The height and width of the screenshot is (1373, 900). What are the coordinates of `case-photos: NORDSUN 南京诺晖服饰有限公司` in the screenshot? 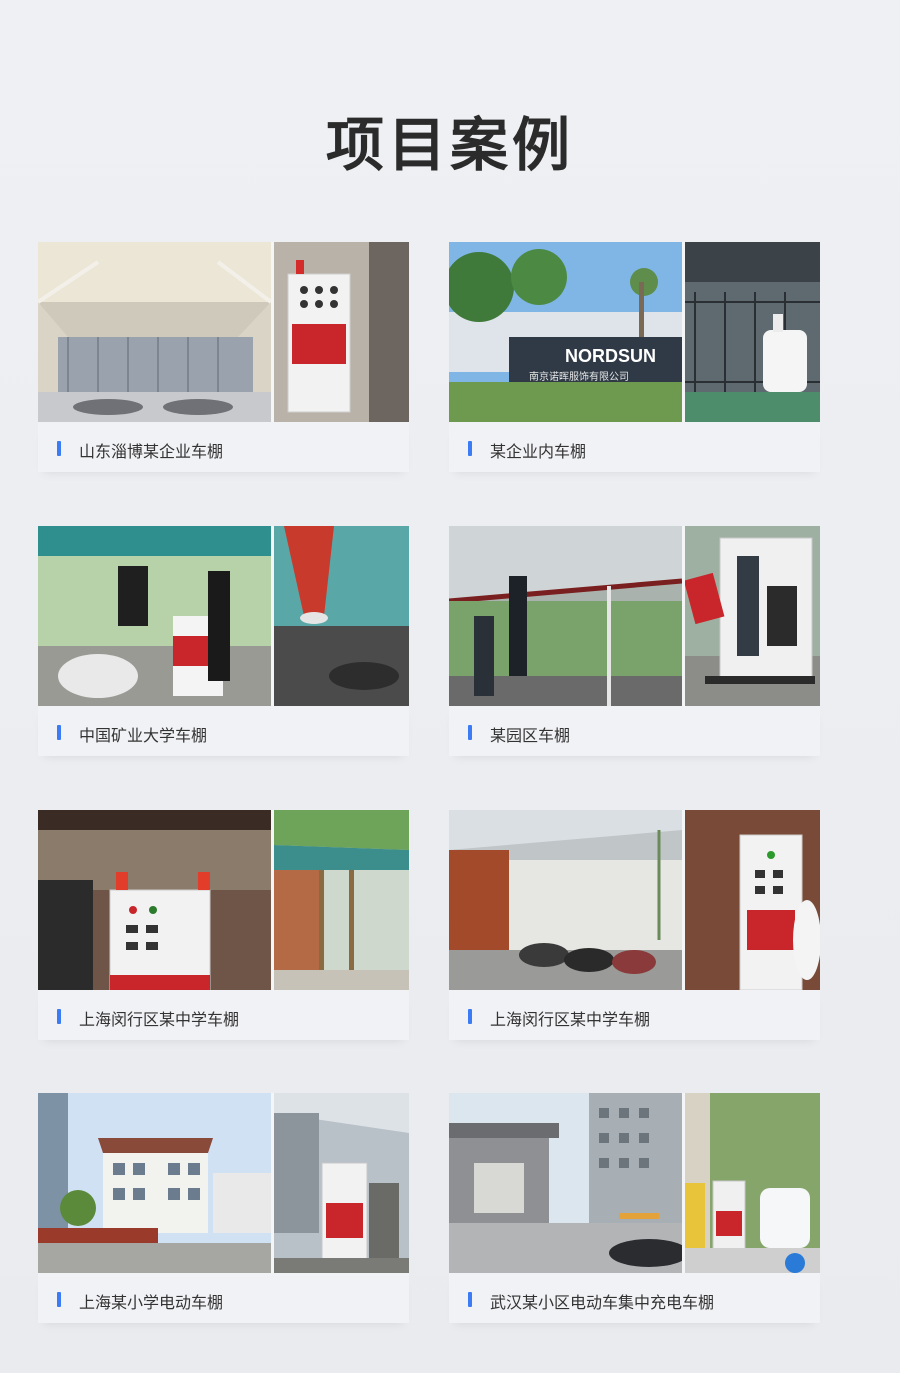 It's located at (634, 332).